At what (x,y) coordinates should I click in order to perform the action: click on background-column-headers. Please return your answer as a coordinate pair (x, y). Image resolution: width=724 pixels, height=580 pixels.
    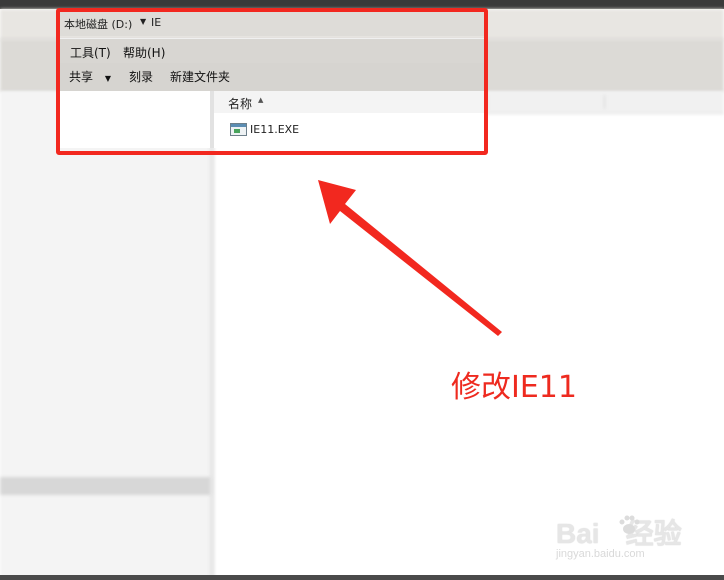
    Looking at the image, I should click on (605, 102).